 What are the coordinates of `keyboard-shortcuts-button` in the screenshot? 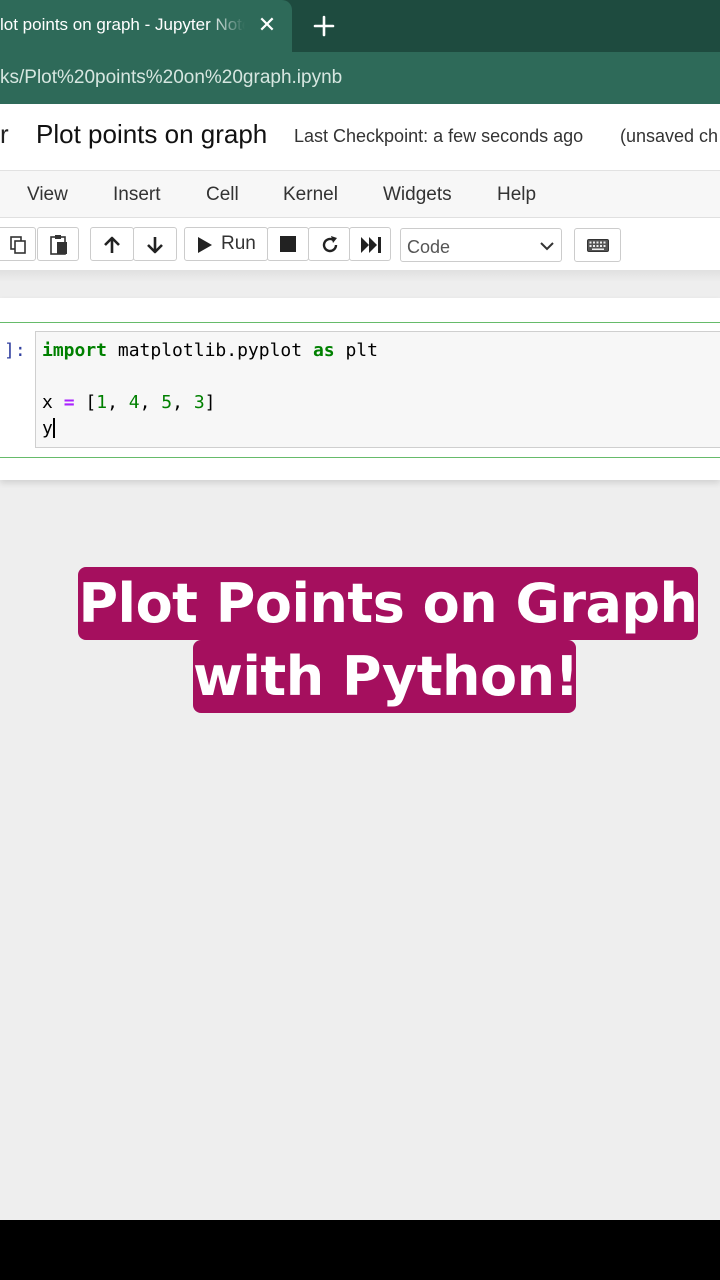 It's located at (597, 245).